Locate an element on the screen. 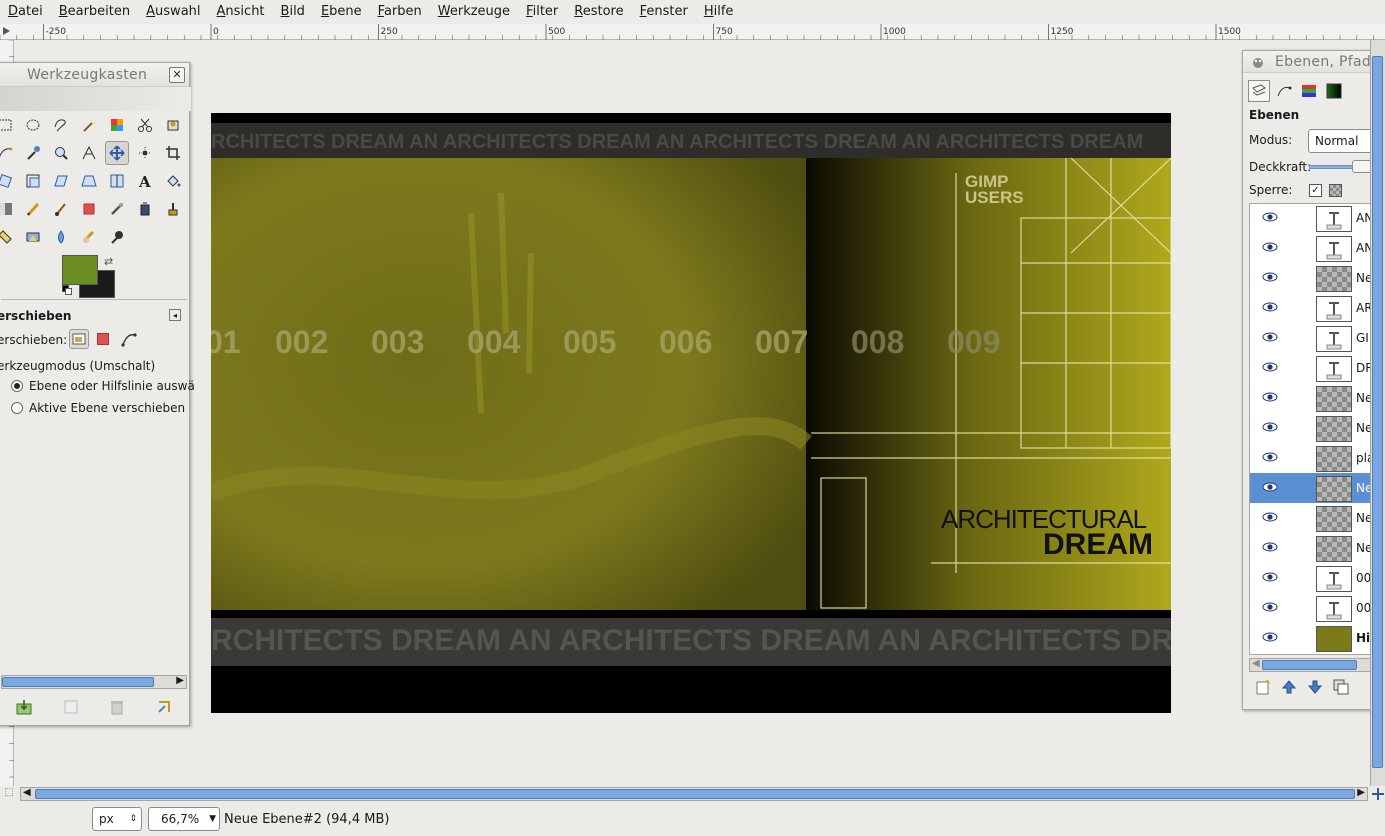 This screenshot has height=836, width=1385. layer-row: Hinte is located at coordinates (1317, 638).